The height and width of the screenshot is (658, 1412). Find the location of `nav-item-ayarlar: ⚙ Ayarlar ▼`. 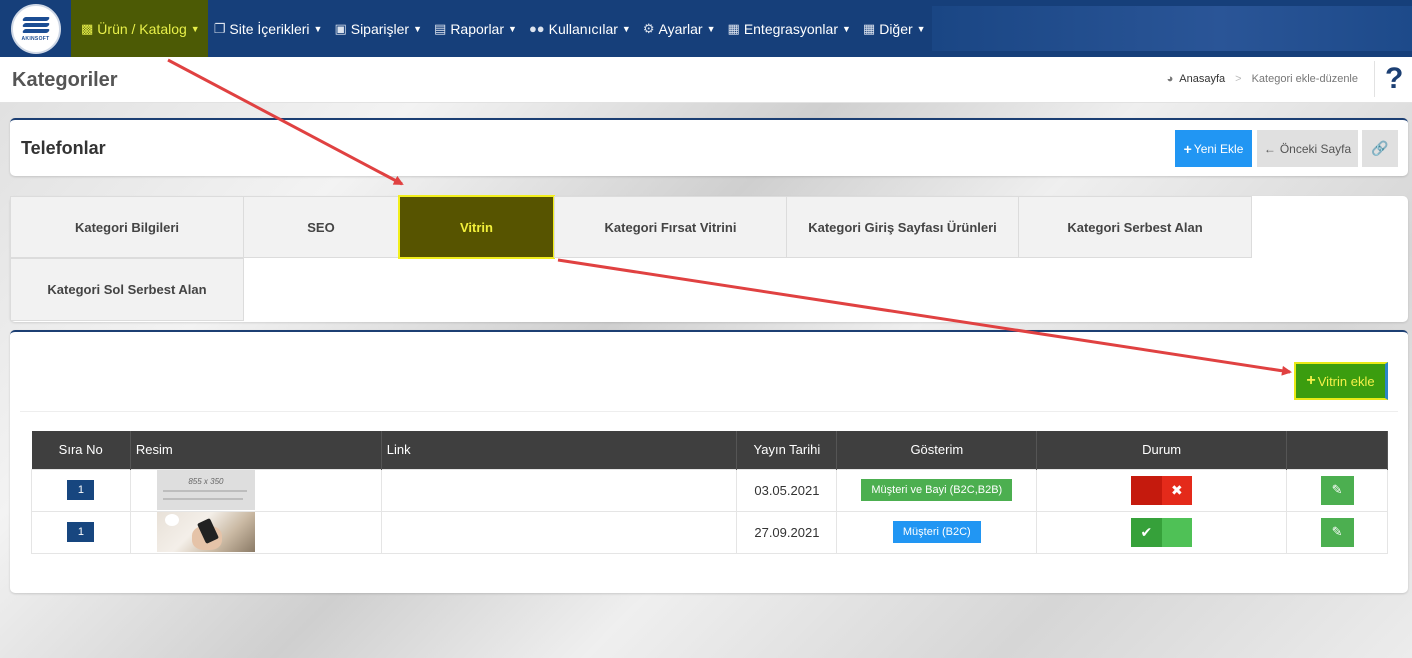

nav-item-ayarlar: ⚙ Ayarlar ▼ is located at coordinates (679, 28).